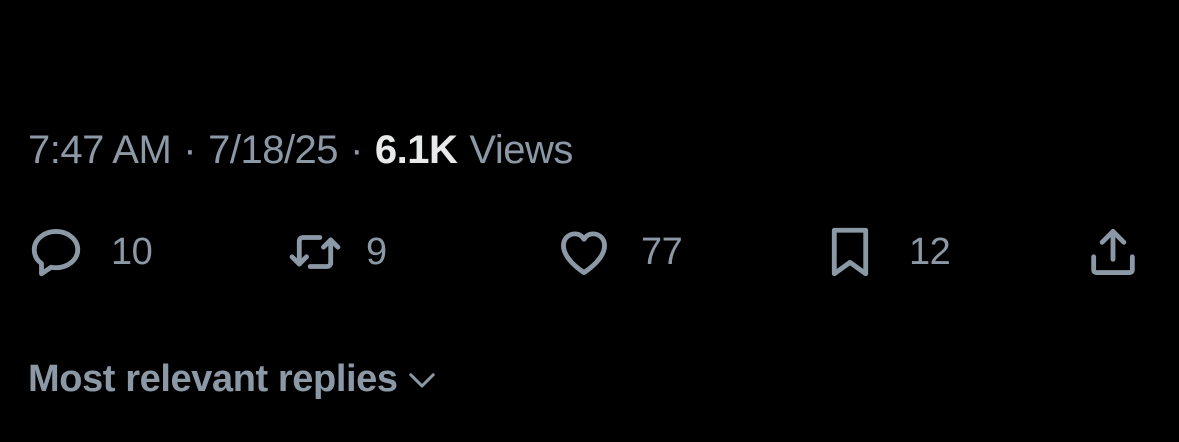 Image resolution: width=1179 pixels, height=442 pixels. Describe the element at coordinates (850, 252) in the screenshot. I see `bookmark-icon` at that location.